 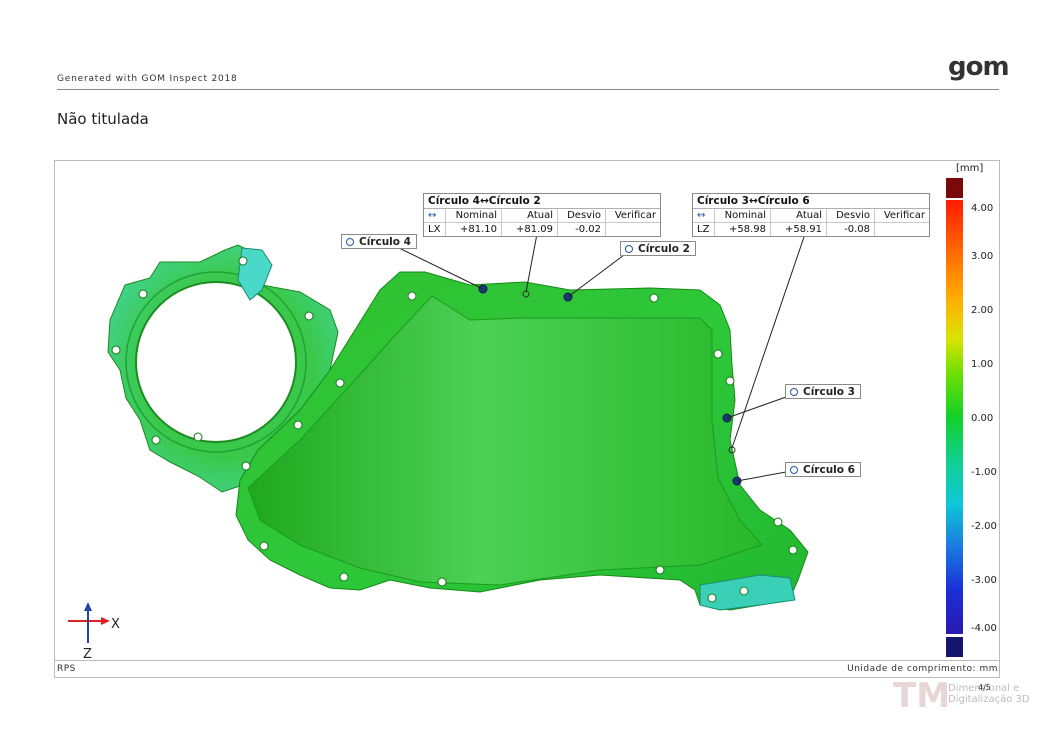 I want to click on label-circulo-3: Círculo 3, so click(x=823, y=391).